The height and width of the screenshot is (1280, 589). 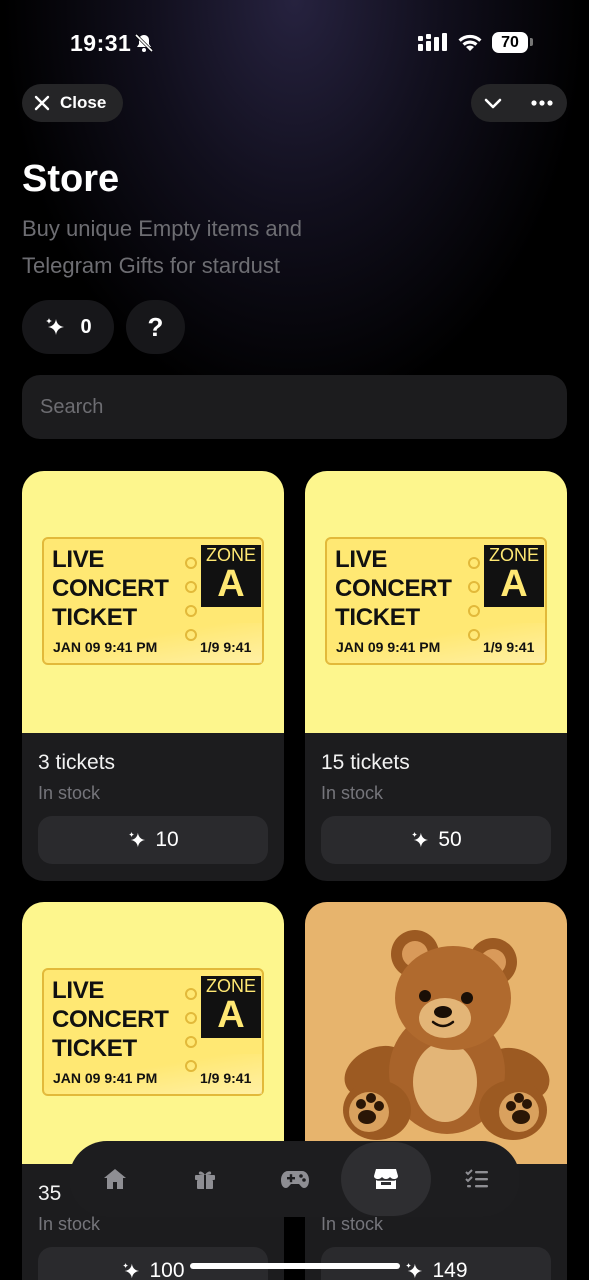 I want to click on battery-indicator: 70, so click(x=510, y=42).